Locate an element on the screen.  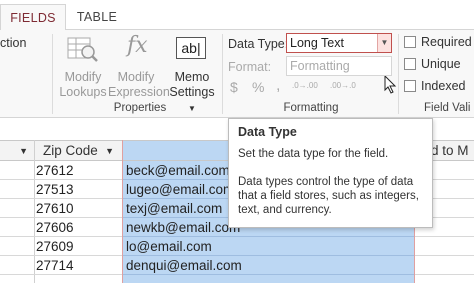
modify-lookups-icon is located at coordinates (82, 49).